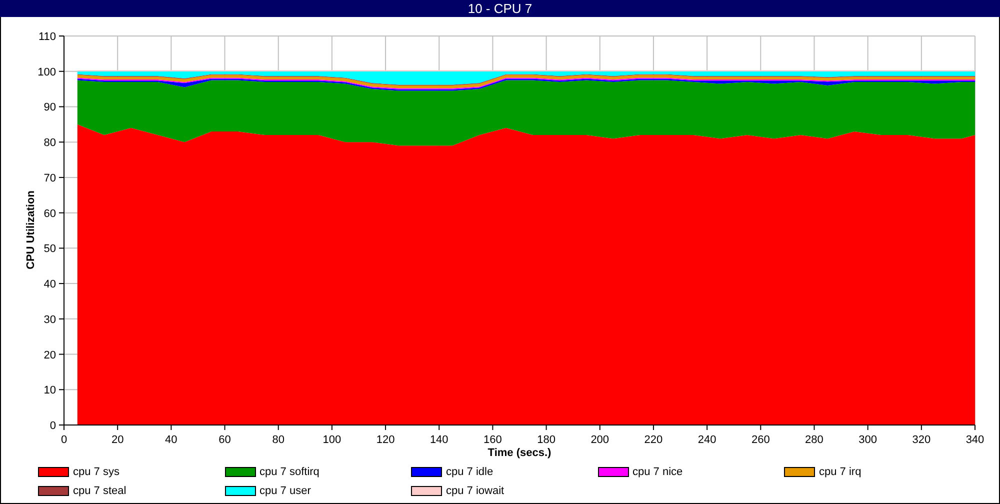 This screenshot has height=504, width=1000. Describe the element at coordinates (99, 491) in the screenshot. I see `legend-label: cpu 7 steal` at that location.